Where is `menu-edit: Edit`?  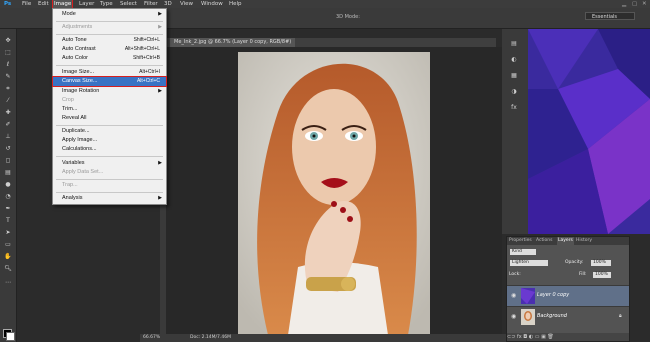 menu-edit: Edit is located at coordinates (43, 4).